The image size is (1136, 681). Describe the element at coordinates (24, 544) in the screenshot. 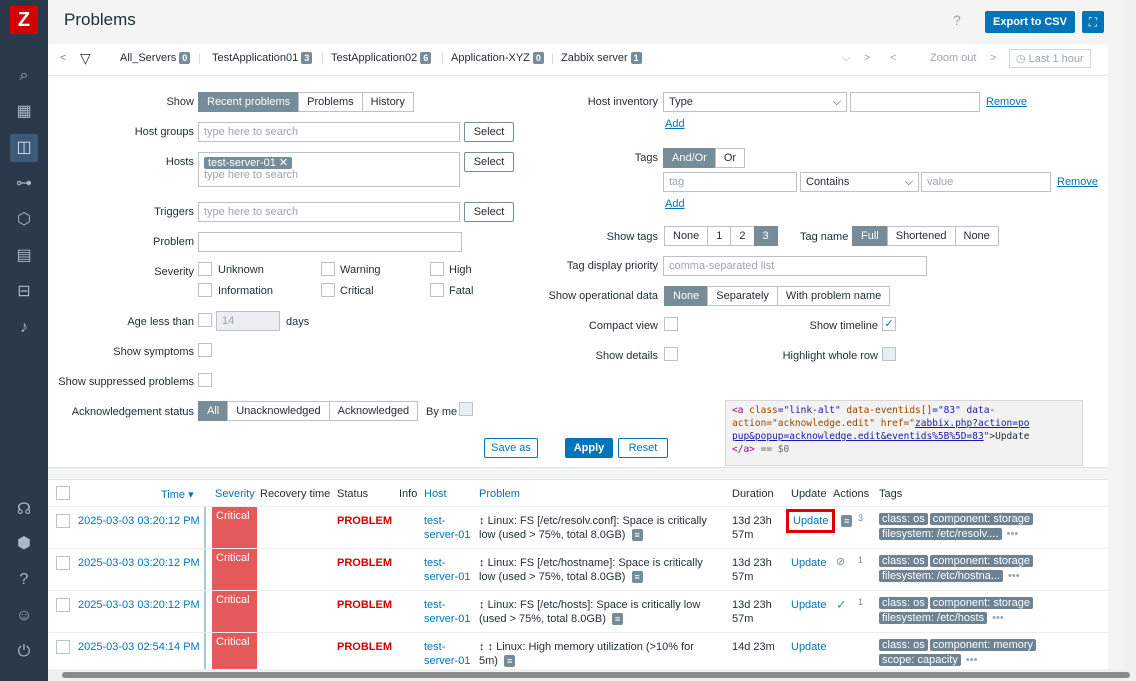

I see `integrations-icon: ⬢` at that location.